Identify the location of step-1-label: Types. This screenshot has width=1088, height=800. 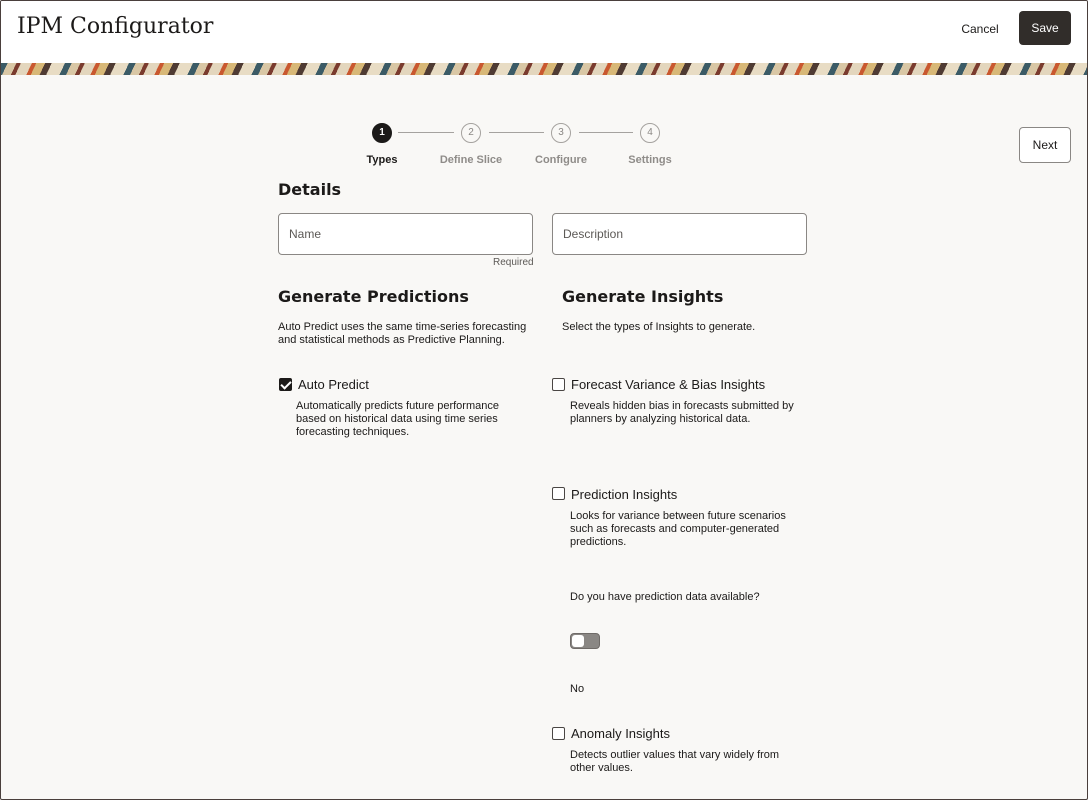
(382, 160).